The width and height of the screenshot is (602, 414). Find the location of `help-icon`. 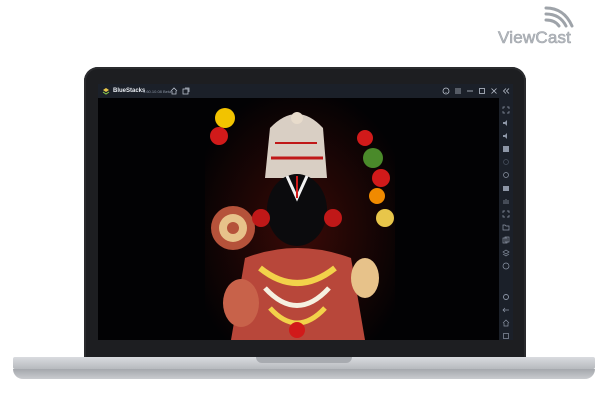

help-icon is located at coordinates (446, 91).